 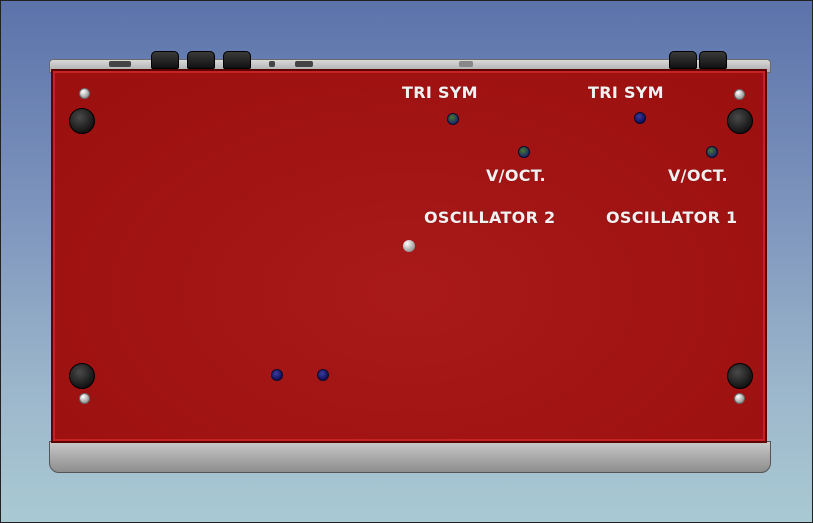 I want to click on enclosure-front-rail, so click(x=410, y=457).